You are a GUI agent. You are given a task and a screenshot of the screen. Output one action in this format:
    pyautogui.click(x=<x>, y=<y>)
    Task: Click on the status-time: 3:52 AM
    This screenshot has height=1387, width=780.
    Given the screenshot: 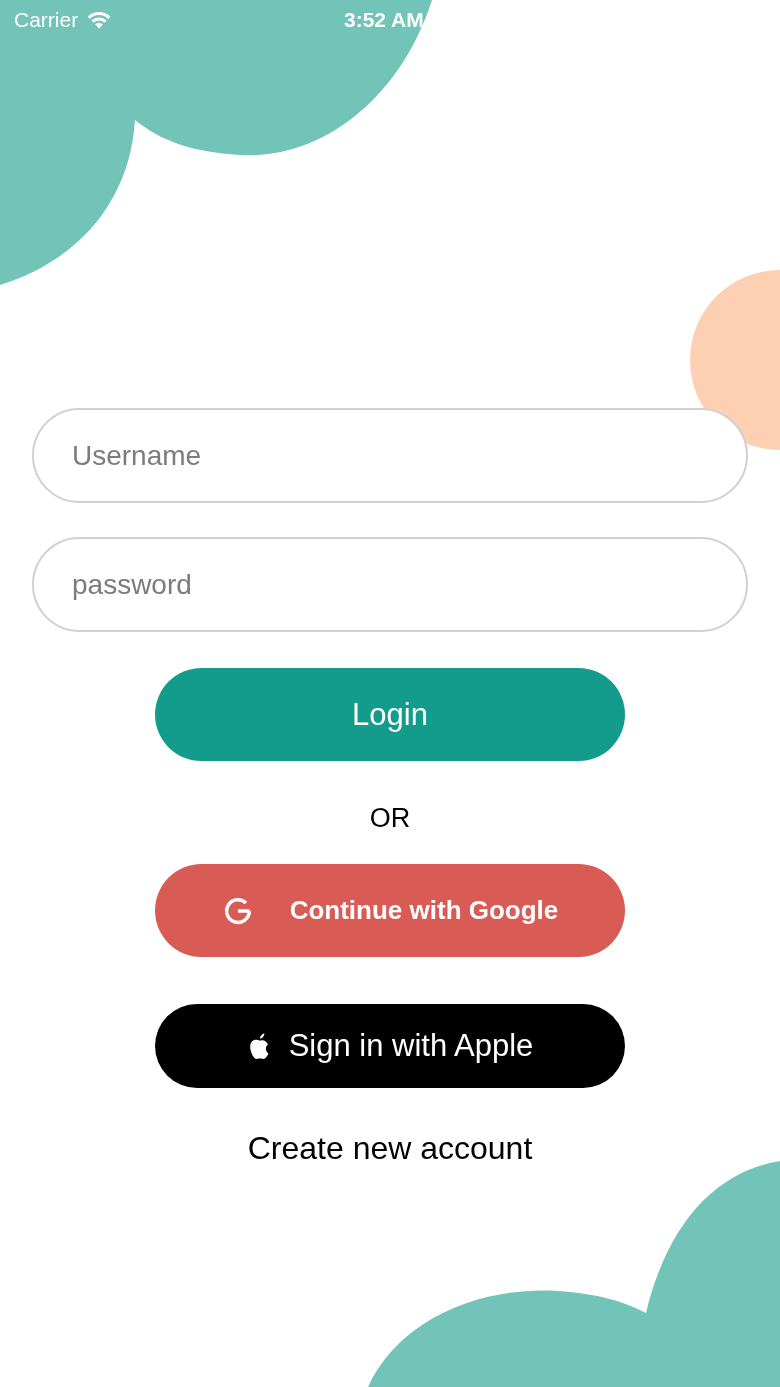 What is the action you would take?
    pyautogui.click(x=384, y=20)
    